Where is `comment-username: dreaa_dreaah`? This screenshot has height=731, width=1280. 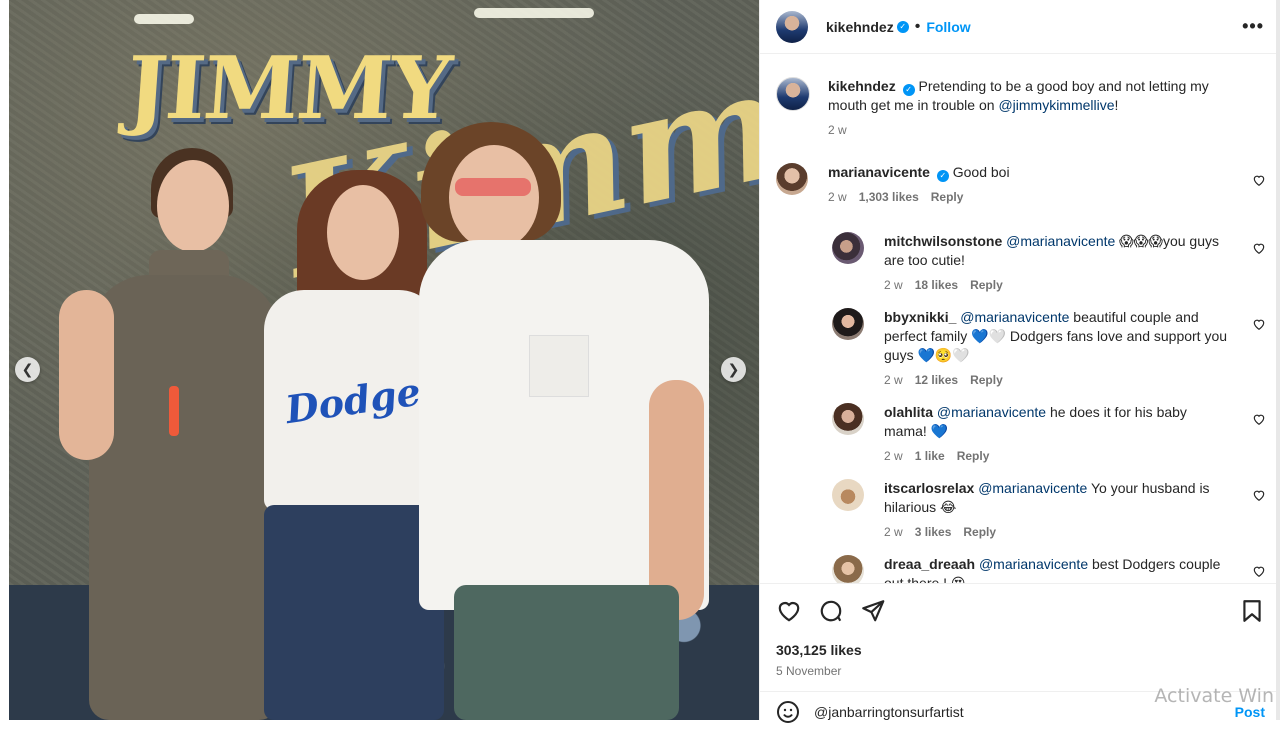 comment-username: dreaa_dreaah is located at coordinates (929, 564).